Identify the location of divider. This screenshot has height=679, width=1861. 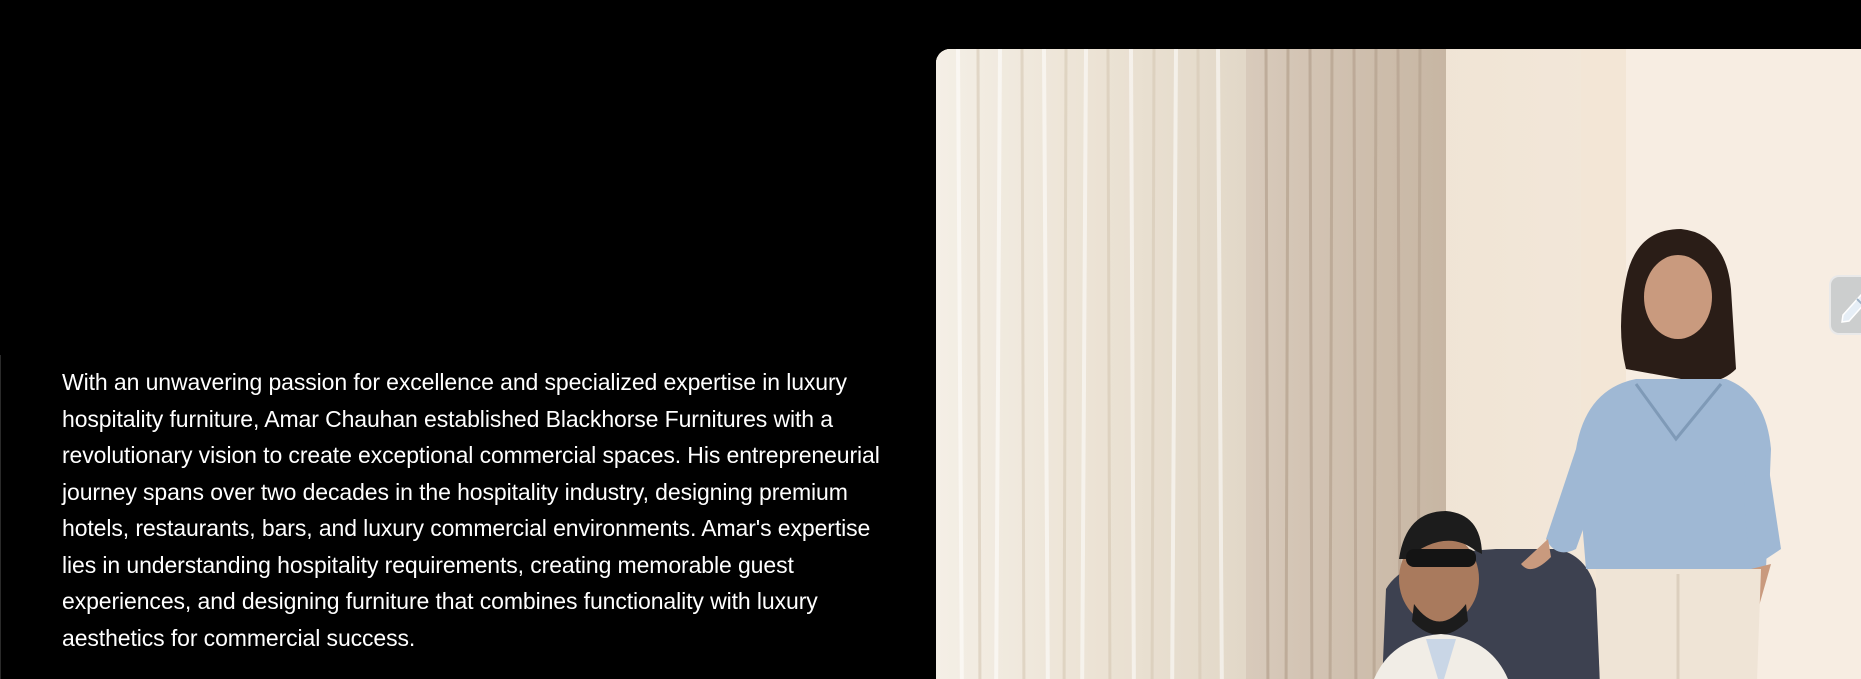
(0, 517).